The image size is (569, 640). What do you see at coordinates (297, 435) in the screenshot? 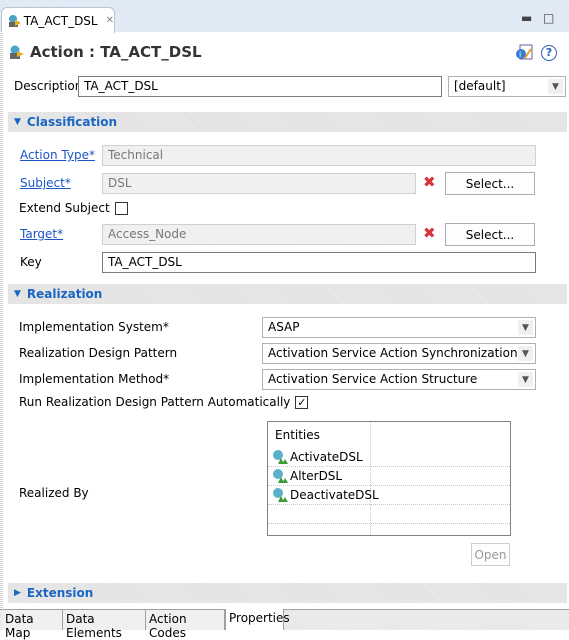
I see `entities-column-header: Entities` at bounding box center [297, 435].